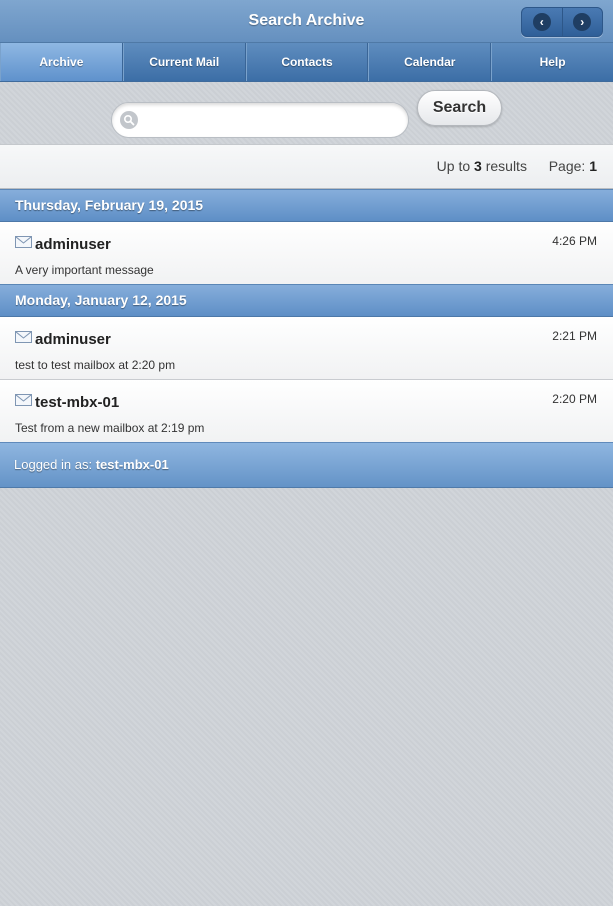 Image resolution: width=613 pixels, height=906 pixels. I want to click on pager-control: ‹ ›, so click(562, 22).